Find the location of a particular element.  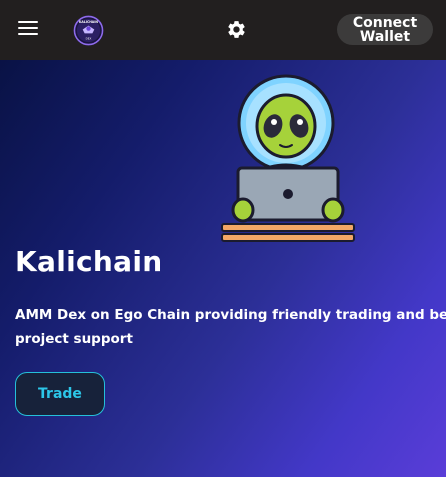

top-navbar: KALICHAIN DEX Connect Wallet is located at coordinates (223, 30).